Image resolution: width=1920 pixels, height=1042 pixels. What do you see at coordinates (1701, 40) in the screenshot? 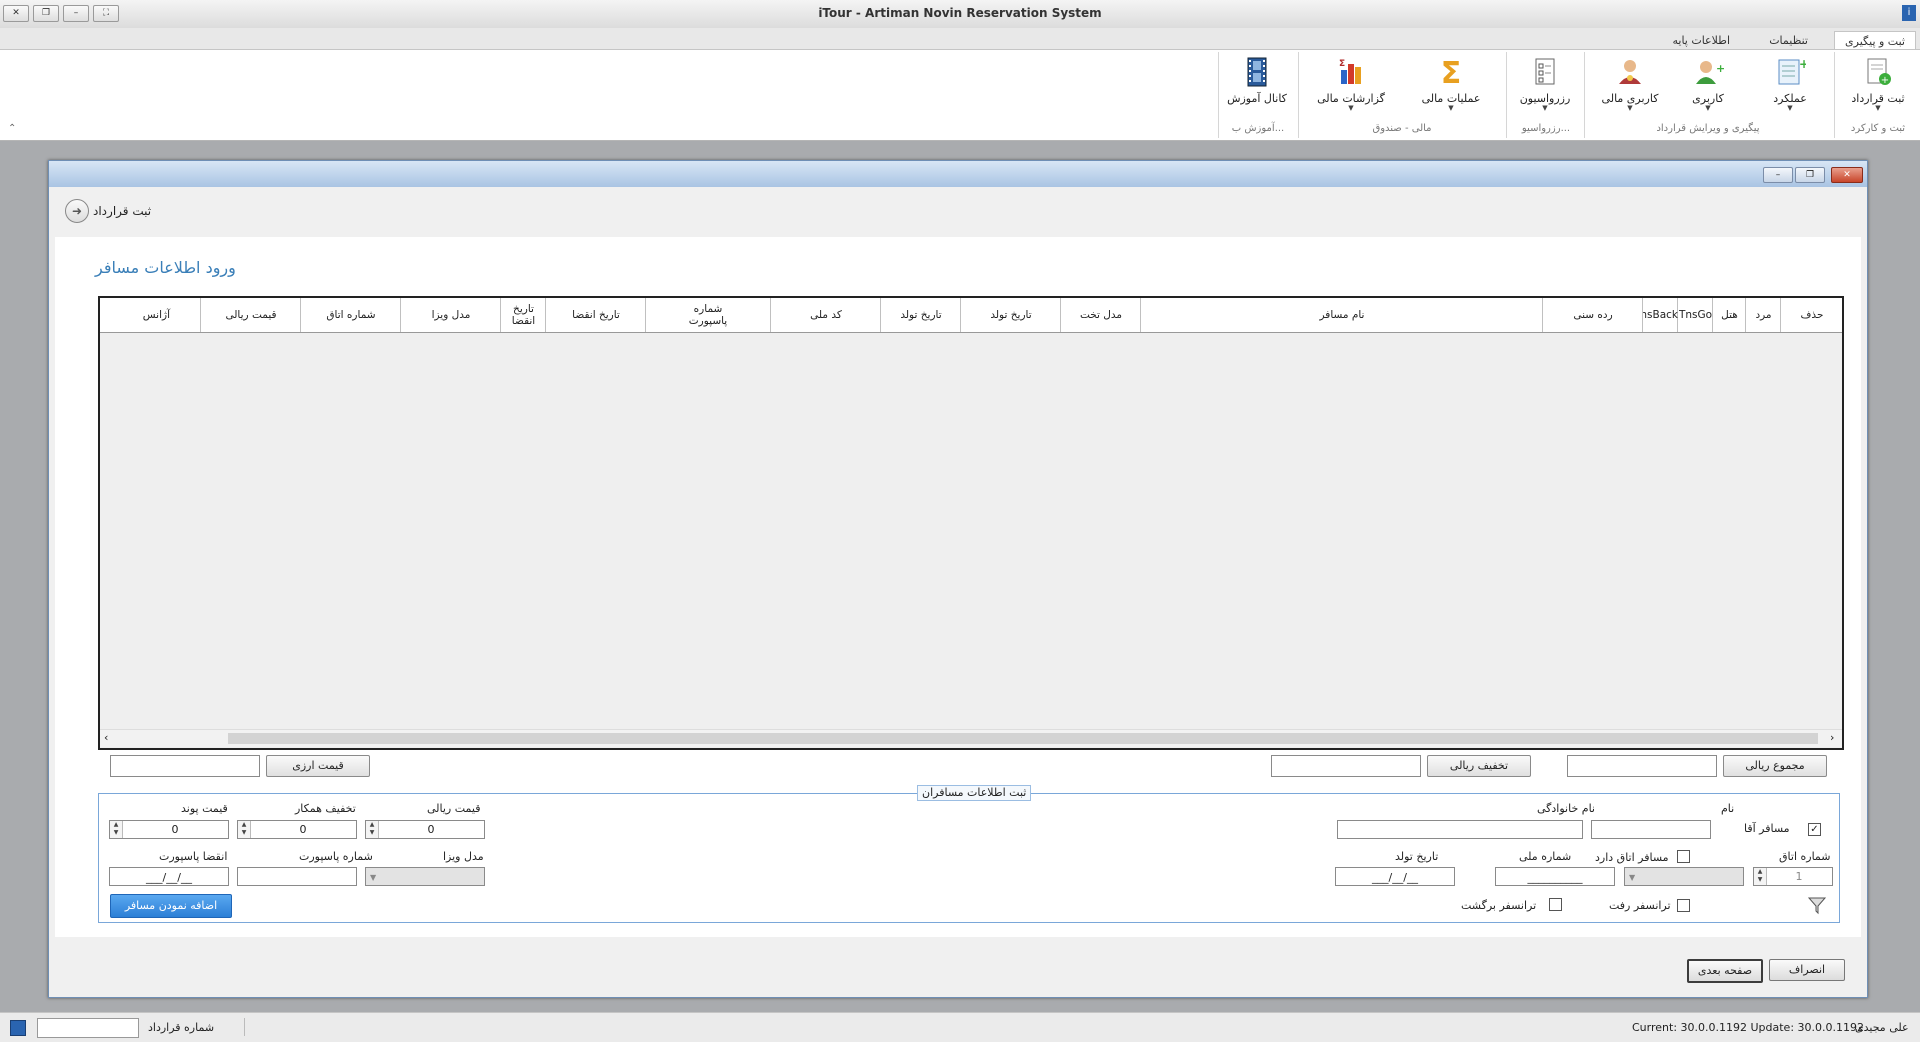
I see `tab-base-info: اطلاعات پایه` at bounding box center [1701, 40].